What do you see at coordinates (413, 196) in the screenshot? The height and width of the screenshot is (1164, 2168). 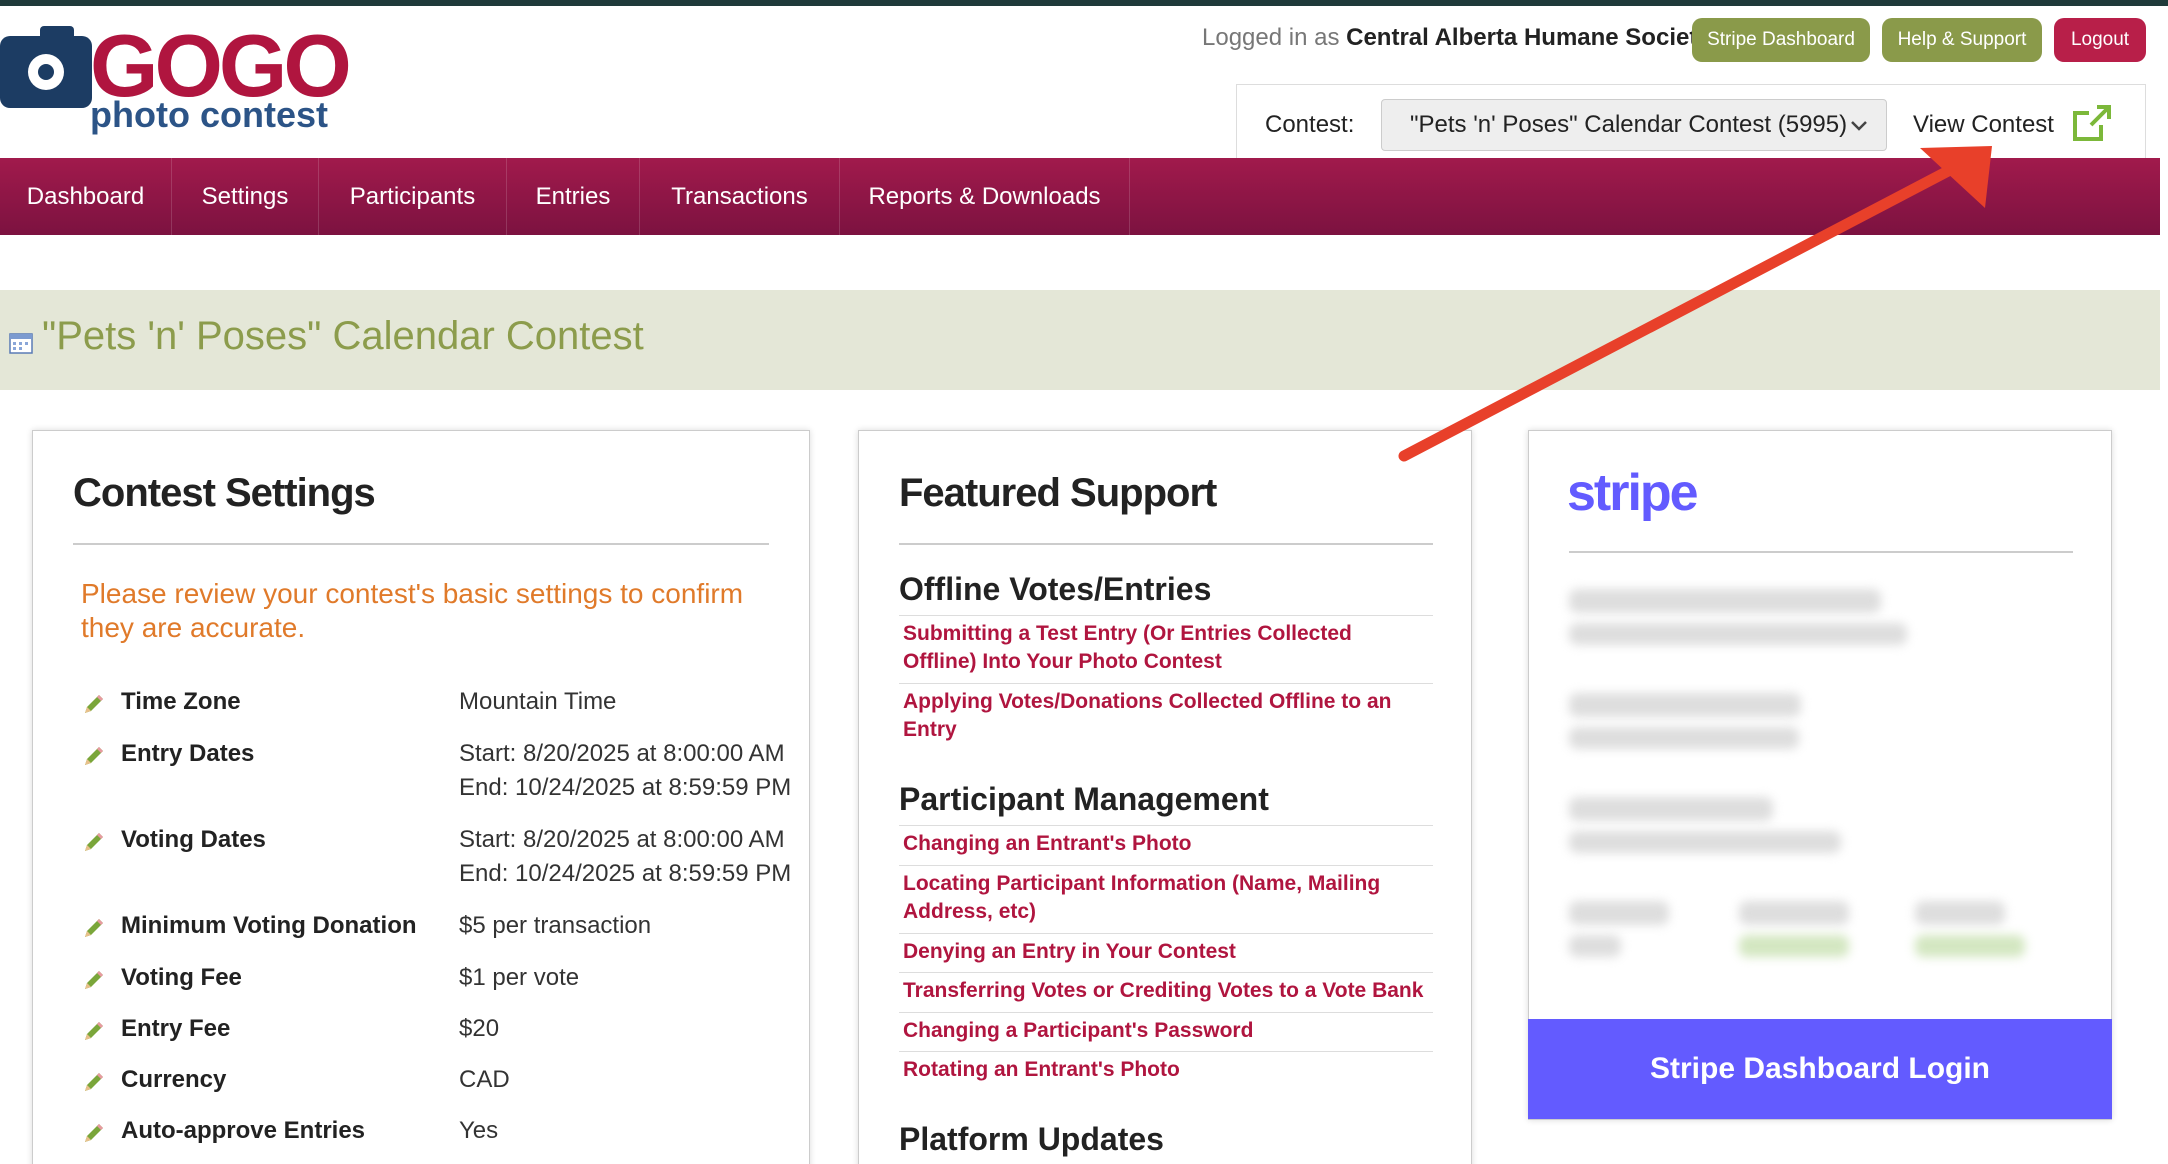 I see `nav-participants: Participants` at bounding box center [413, 196].